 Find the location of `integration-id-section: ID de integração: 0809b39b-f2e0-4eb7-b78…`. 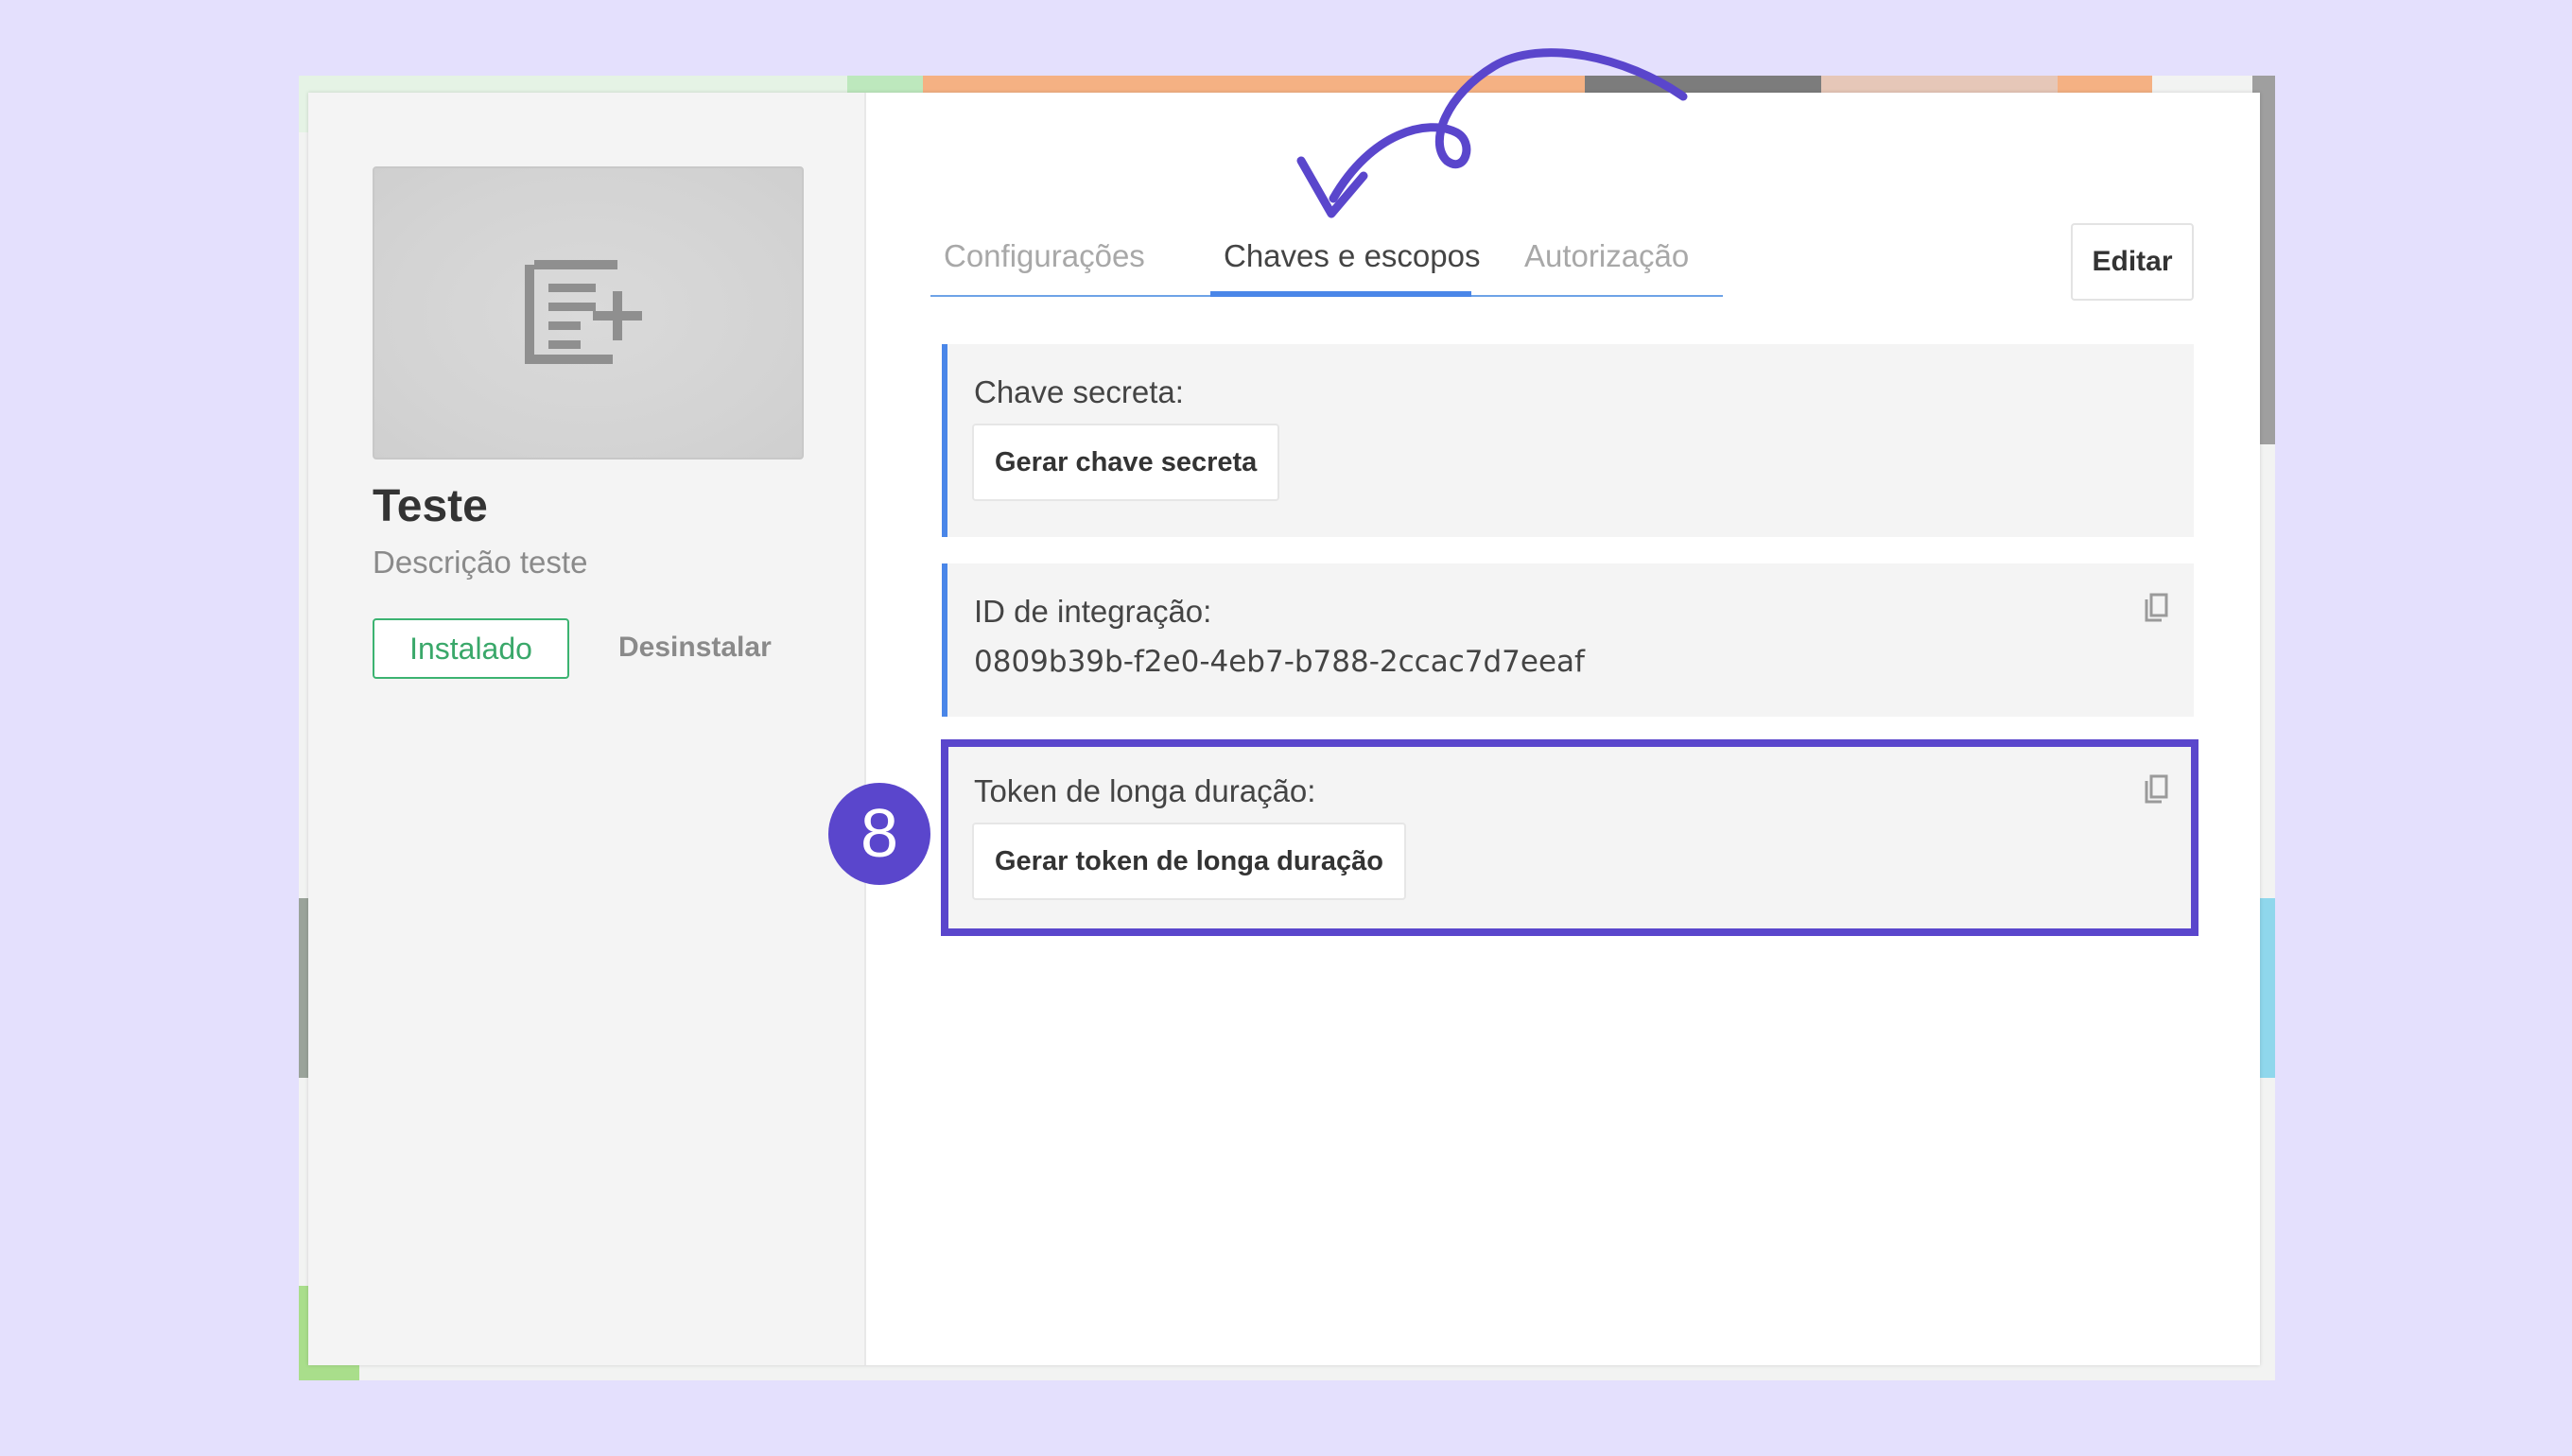

integration-id-section: ID de integração: 0809b39b-f2e0-4eb7-b78… is located at coordinates (1568, 640).